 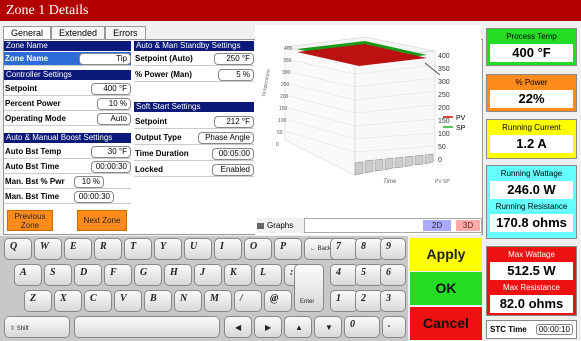 What do you see at coordinates (68, 301) in the screenshot?
I see `key-x: X` at bounding box center [68, 301].